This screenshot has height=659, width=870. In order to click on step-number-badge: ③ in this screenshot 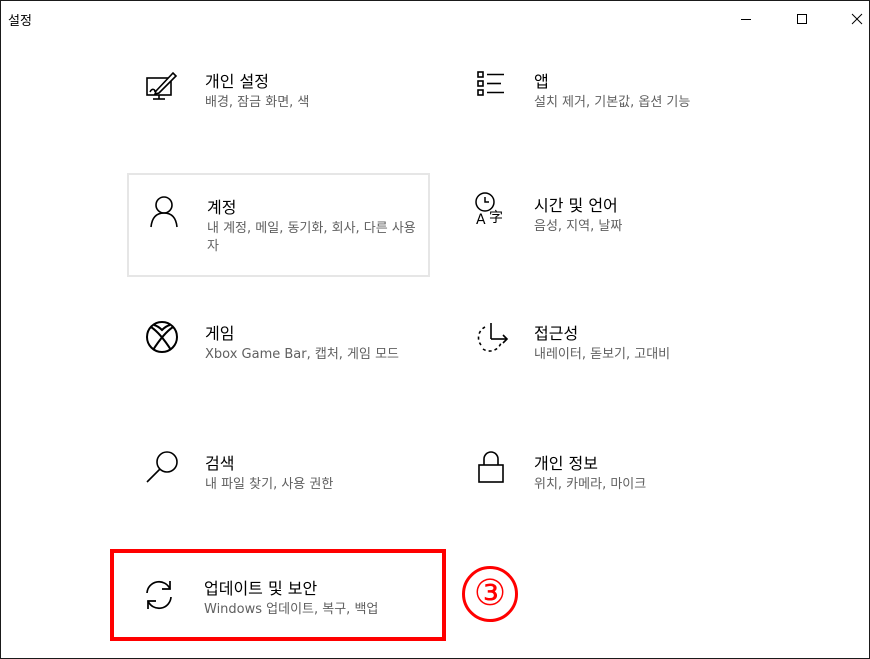, I will do `click(490, 594)`.